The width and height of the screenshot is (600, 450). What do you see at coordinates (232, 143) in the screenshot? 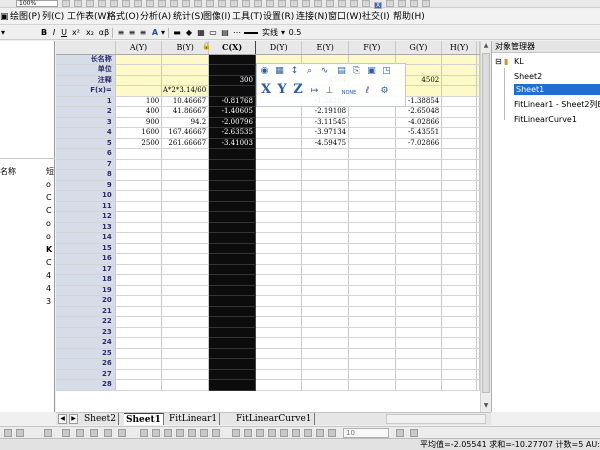
I see `table-cell: -3.41003` at bounding box center [232, 143].